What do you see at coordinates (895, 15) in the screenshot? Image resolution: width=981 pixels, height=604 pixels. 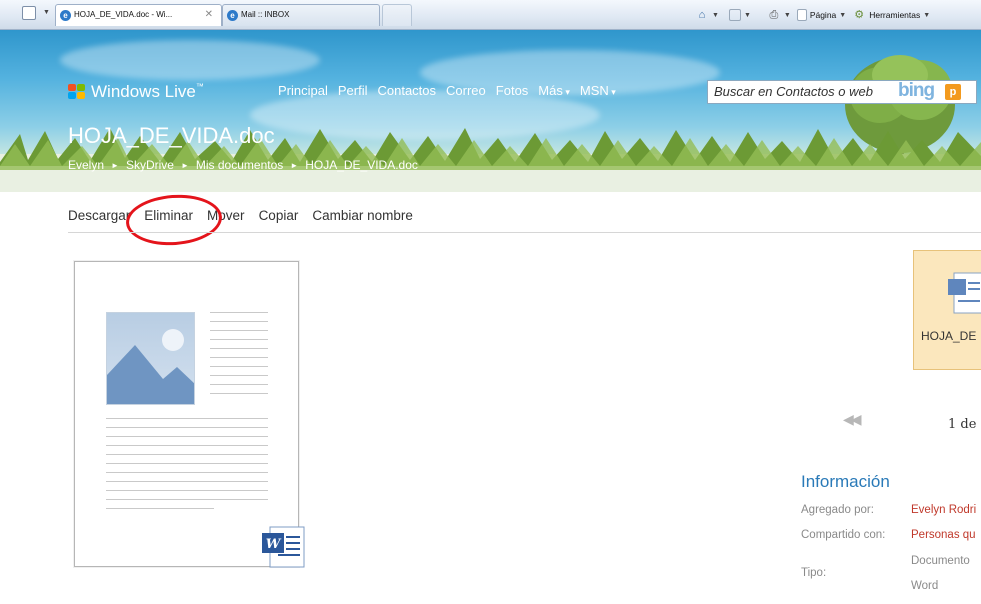 I see `tools-menu-label: Herramientas` at bounding box center [895, 15].